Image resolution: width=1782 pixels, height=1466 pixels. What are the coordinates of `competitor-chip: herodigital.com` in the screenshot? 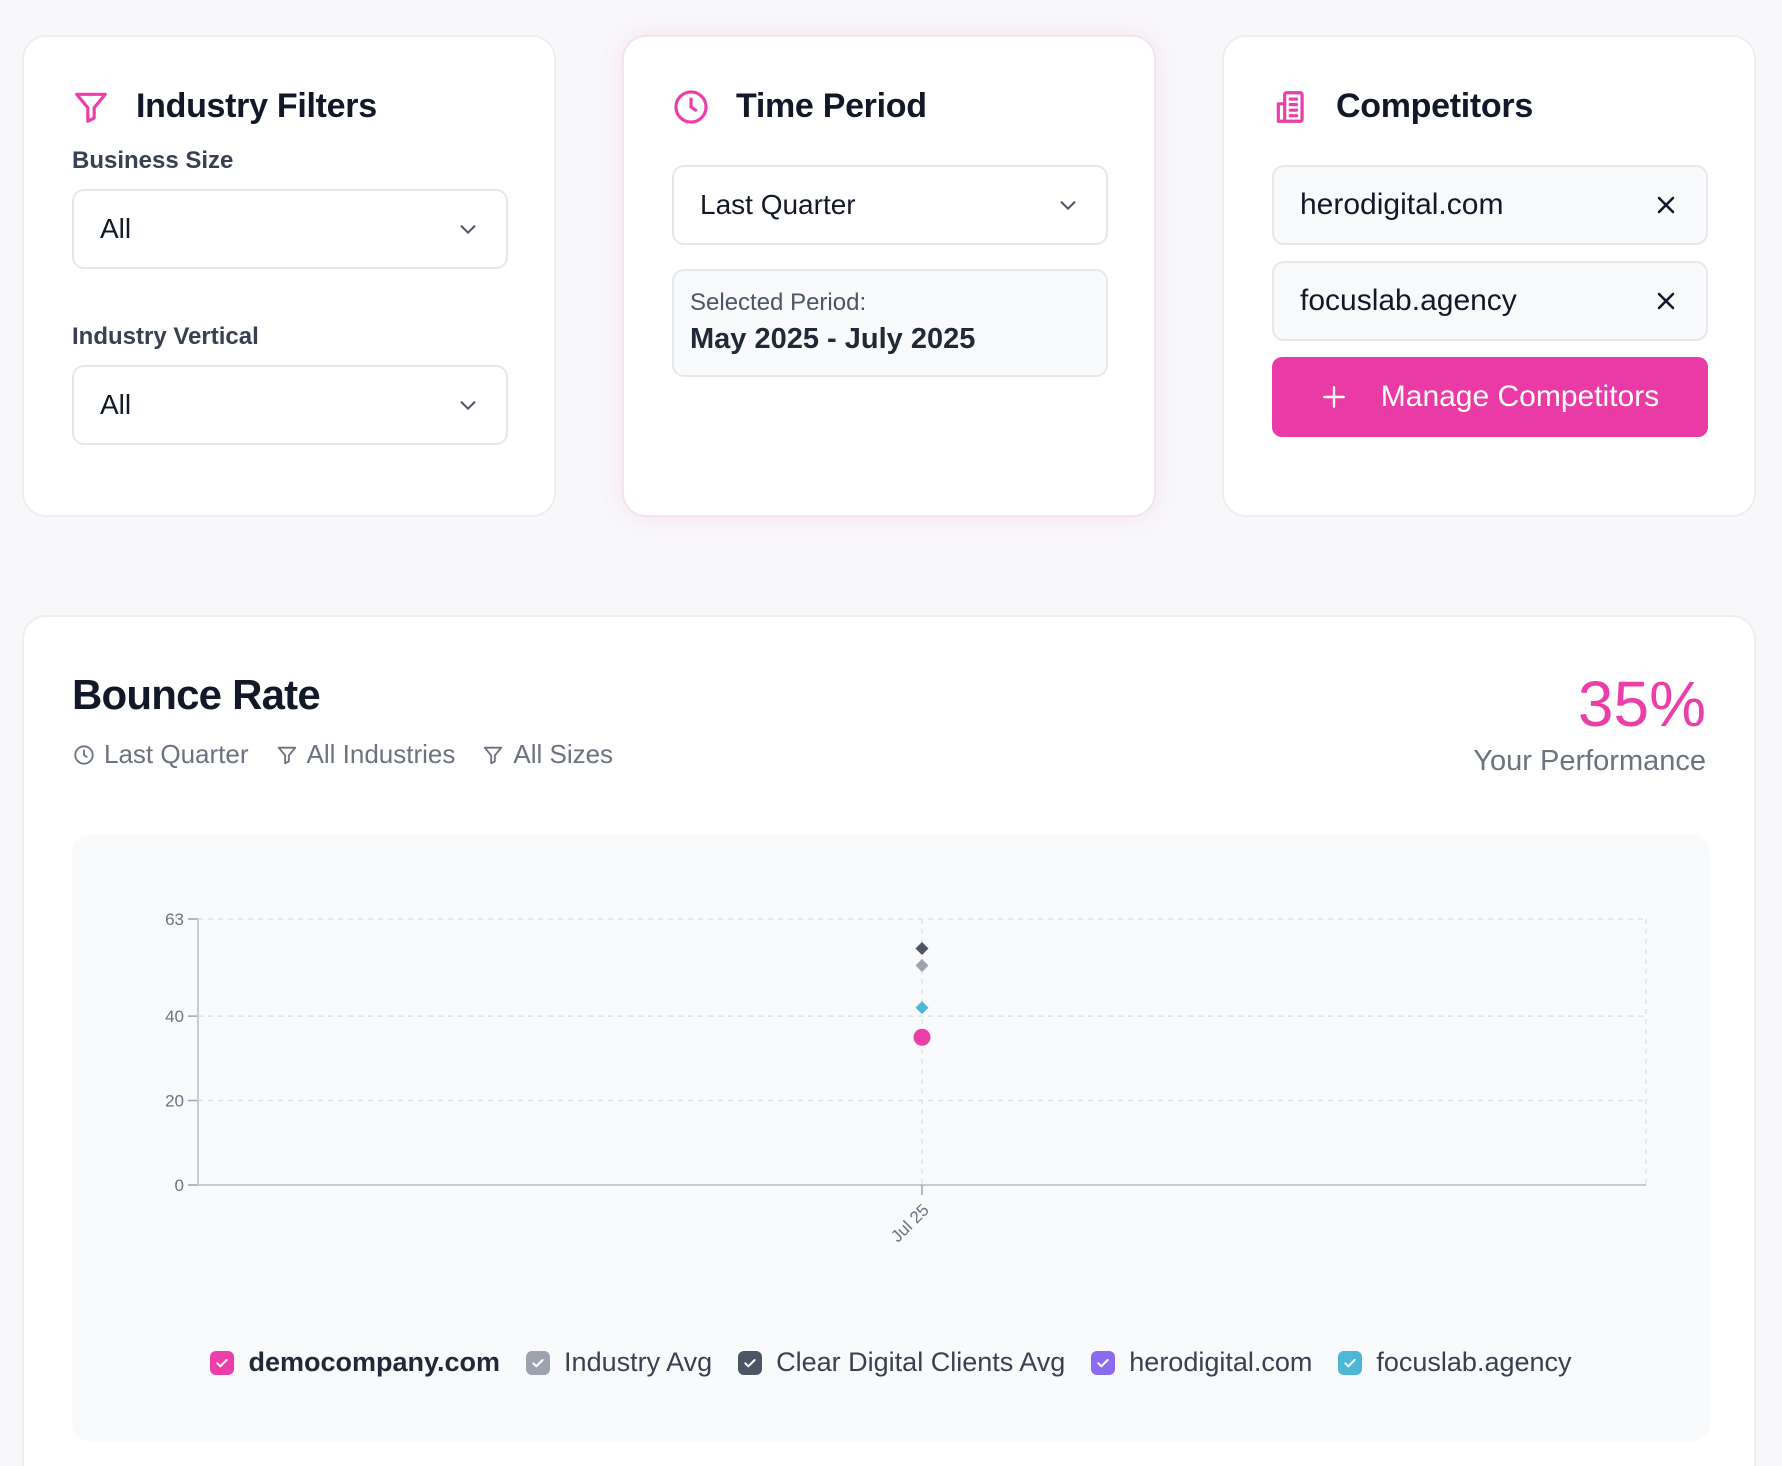 It's located at (1490, 205).